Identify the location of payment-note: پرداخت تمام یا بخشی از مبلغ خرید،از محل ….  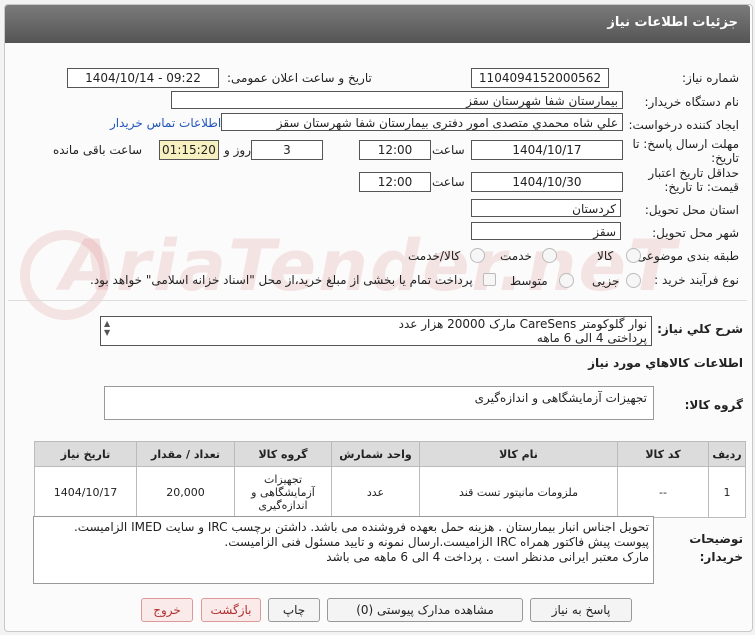
(281, 280).